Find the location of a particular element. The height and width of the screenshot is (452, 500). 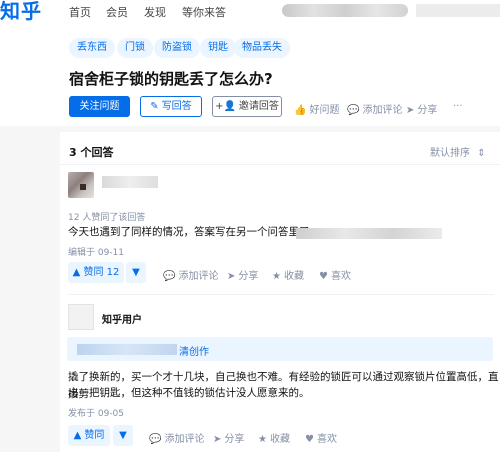

topic-tag: 丢东西 is located at coordinates (92, 48).